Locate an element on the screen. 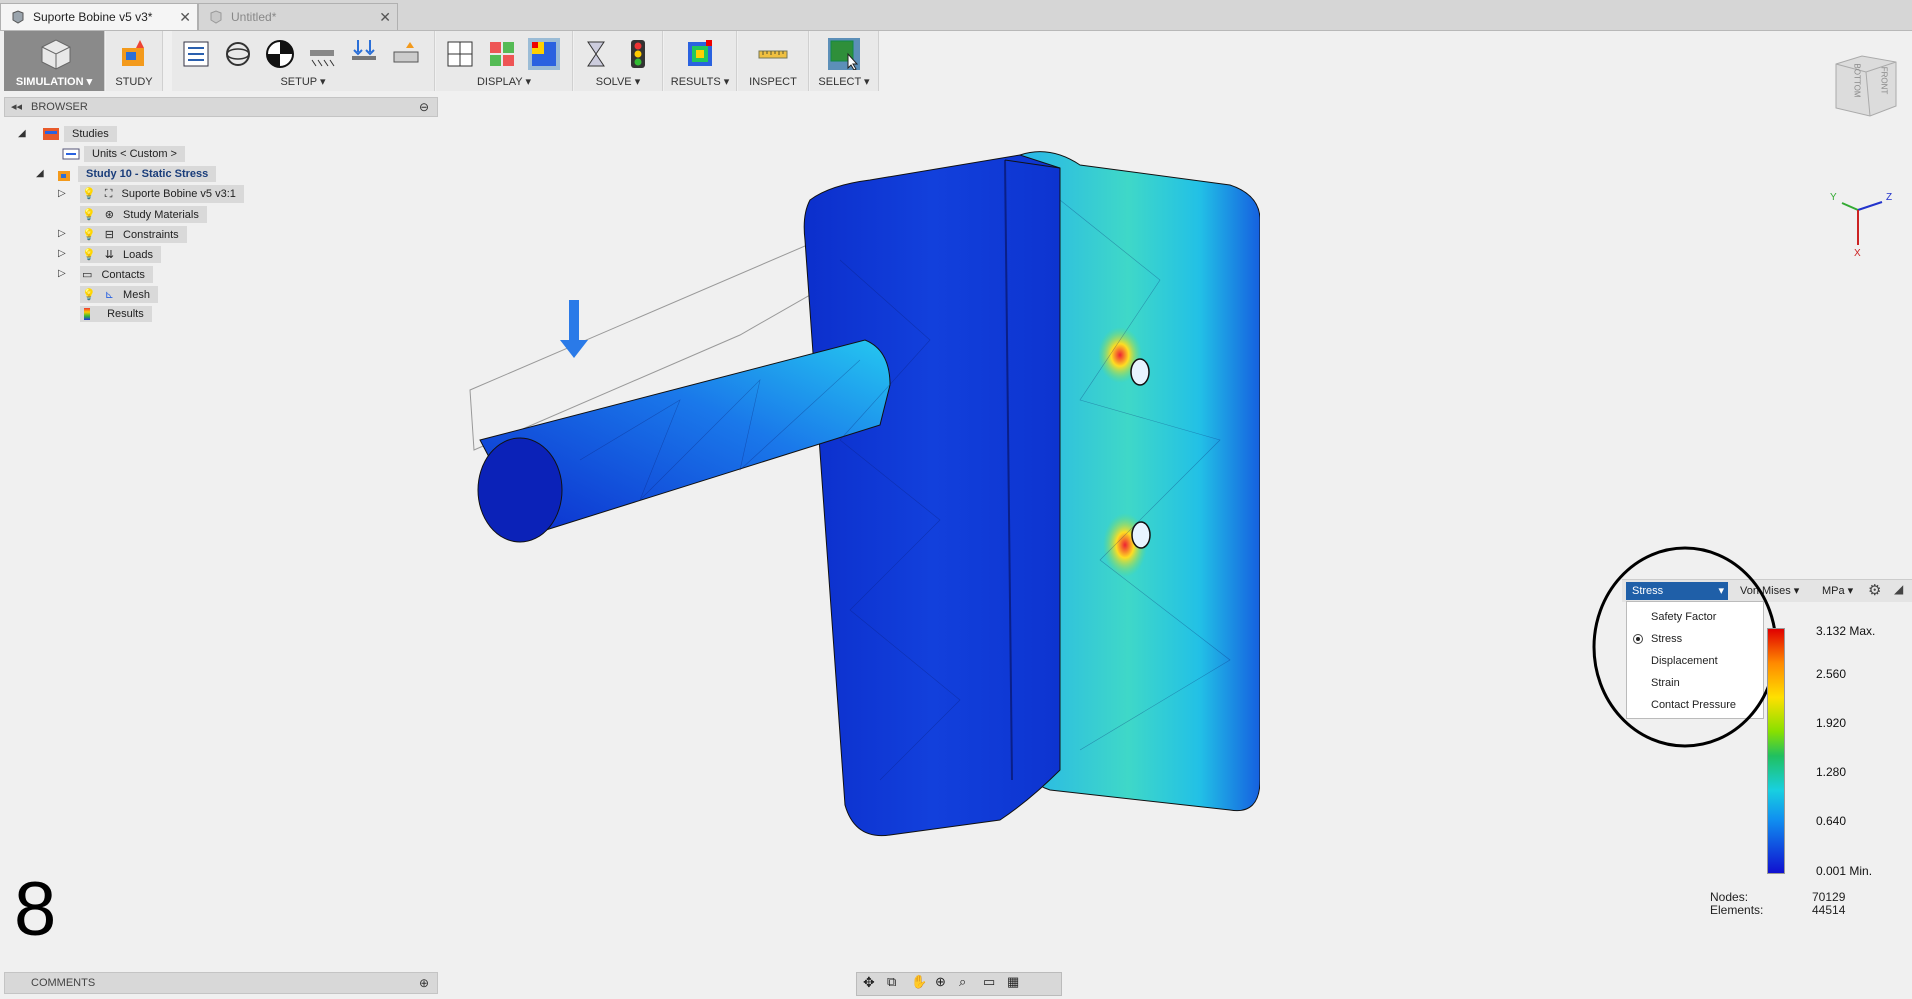 The image size is (1912, 999). gear-icon: ⚙ is located at coordinates (1874, 590).